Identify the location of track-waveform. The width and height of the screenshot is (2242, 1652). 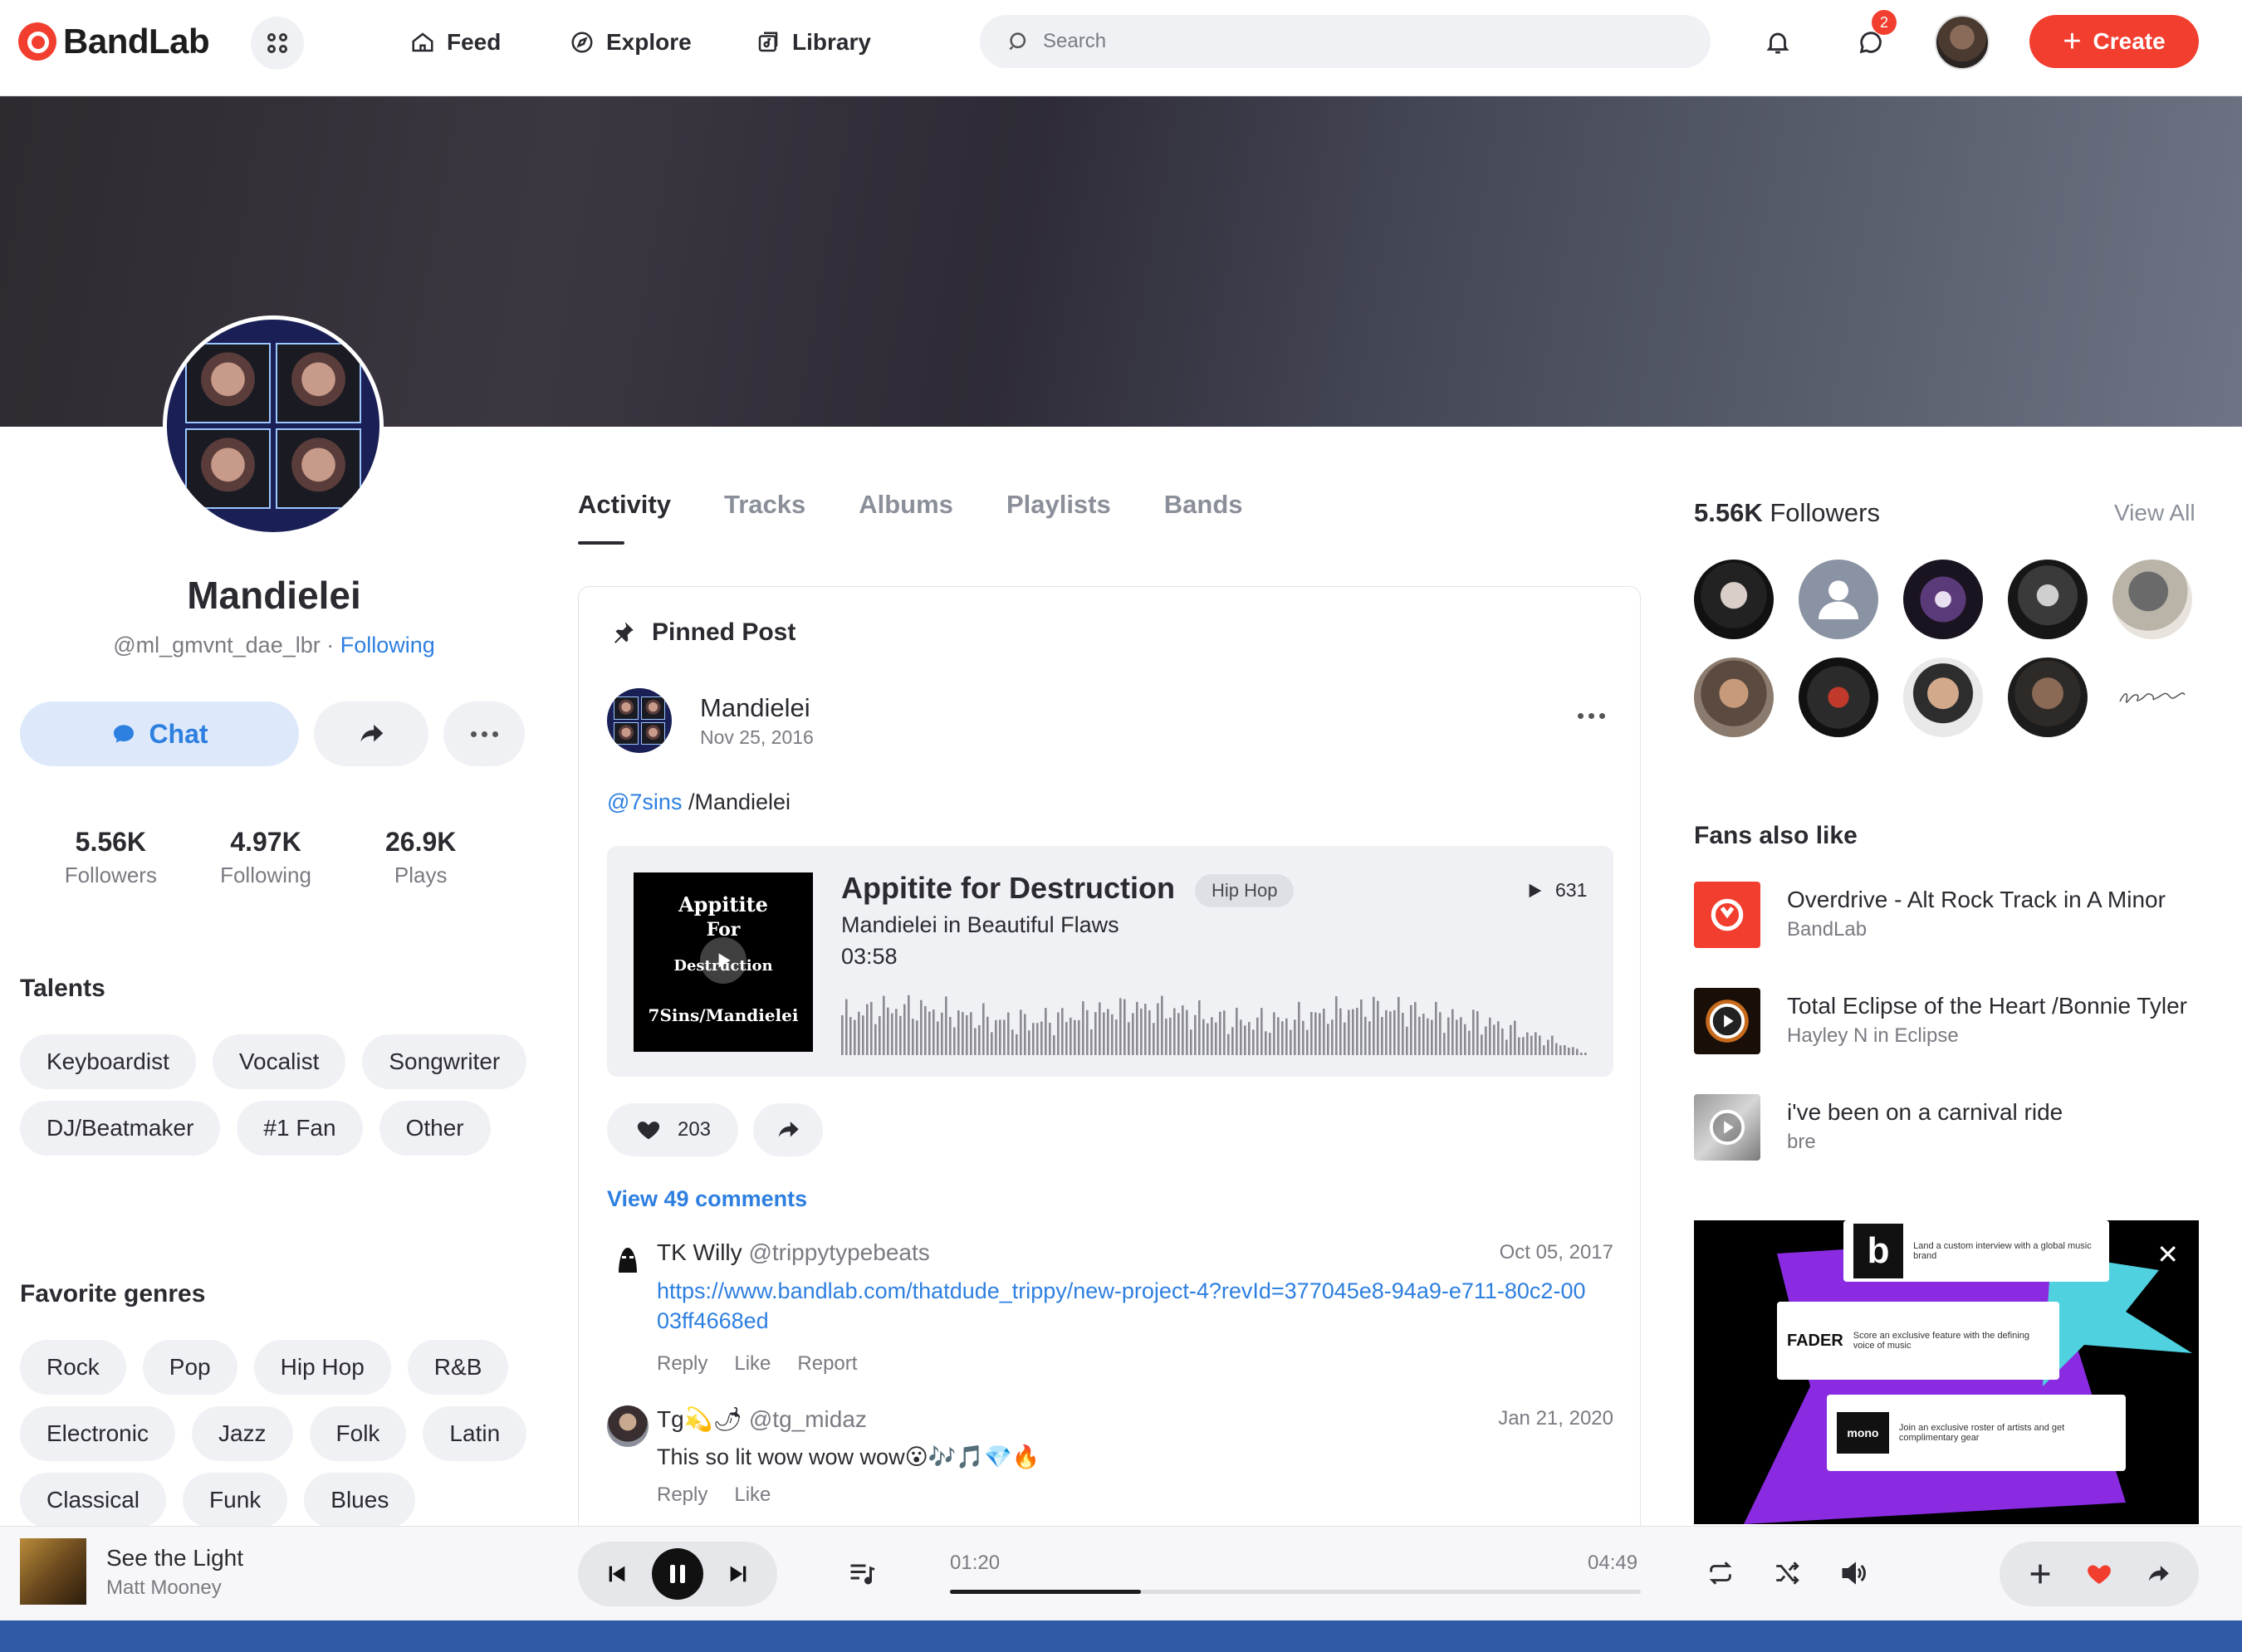
(1214, 1022).